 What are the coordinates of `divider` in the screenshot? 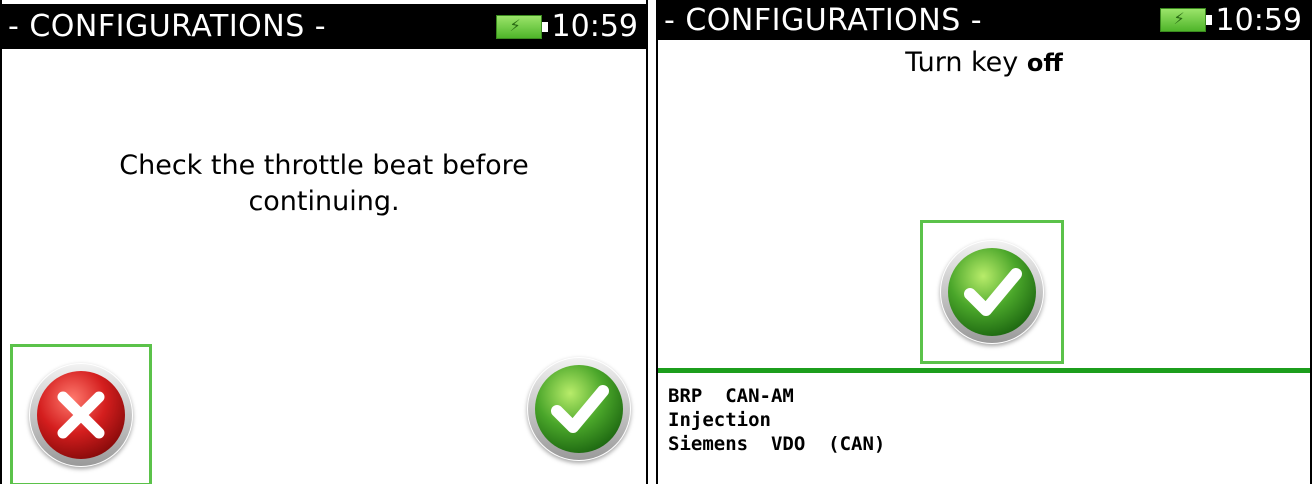 It's located at (984, 370).